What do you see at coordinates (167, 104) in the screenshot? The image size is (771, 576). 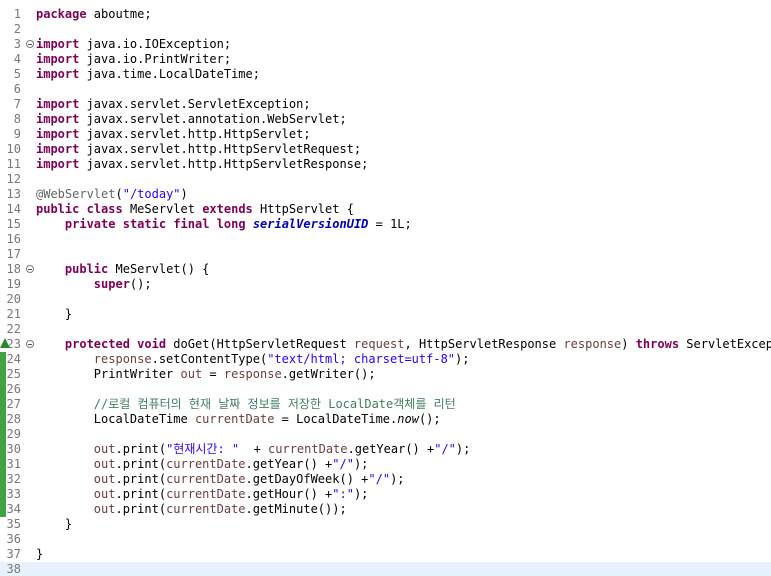 I see `code-text: import javax.servlet.ServletException;` at bounding box center [167, 104].